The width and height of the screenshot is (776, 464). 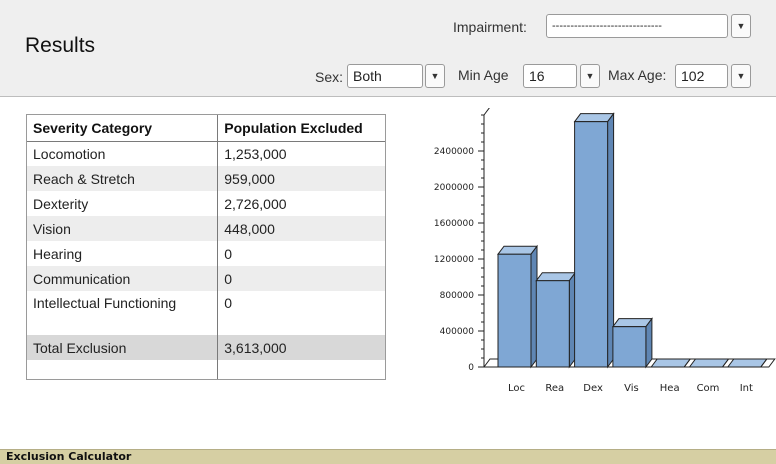 I want to click on table-row: Locomotion 1,253,000, so click(x=206, y=153).